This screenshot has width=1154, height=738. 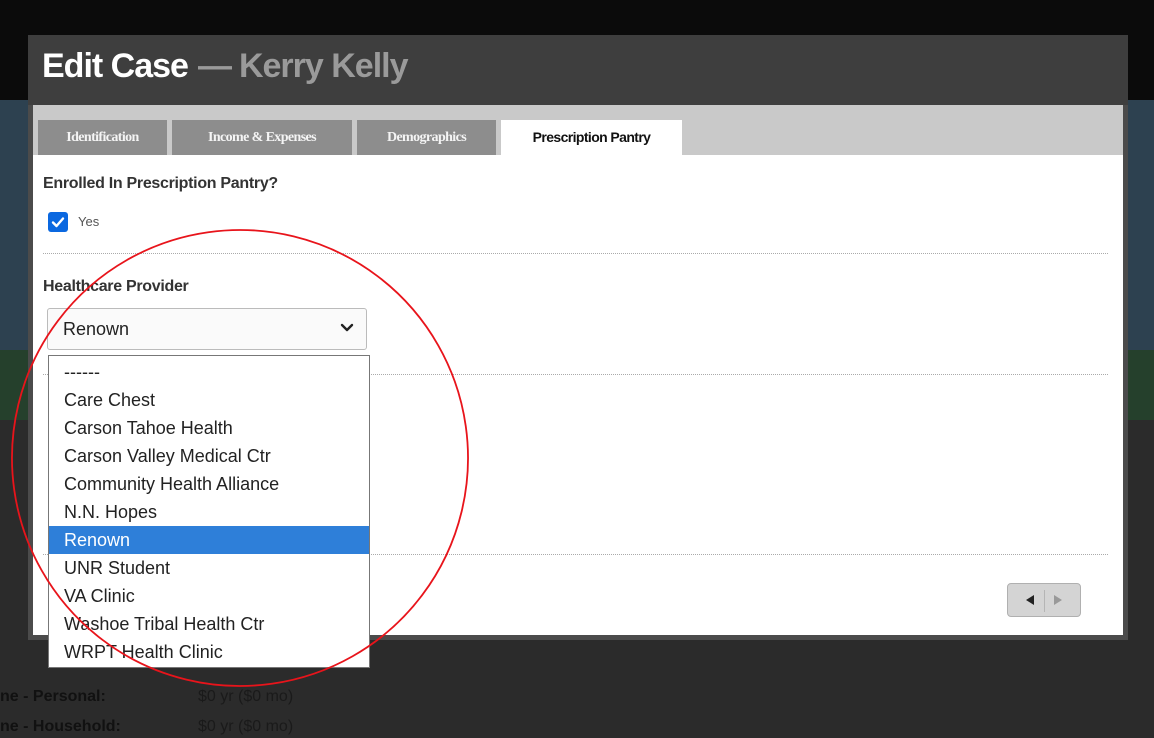 I want to click on checkmark-icon, so click(x=58, y=222).